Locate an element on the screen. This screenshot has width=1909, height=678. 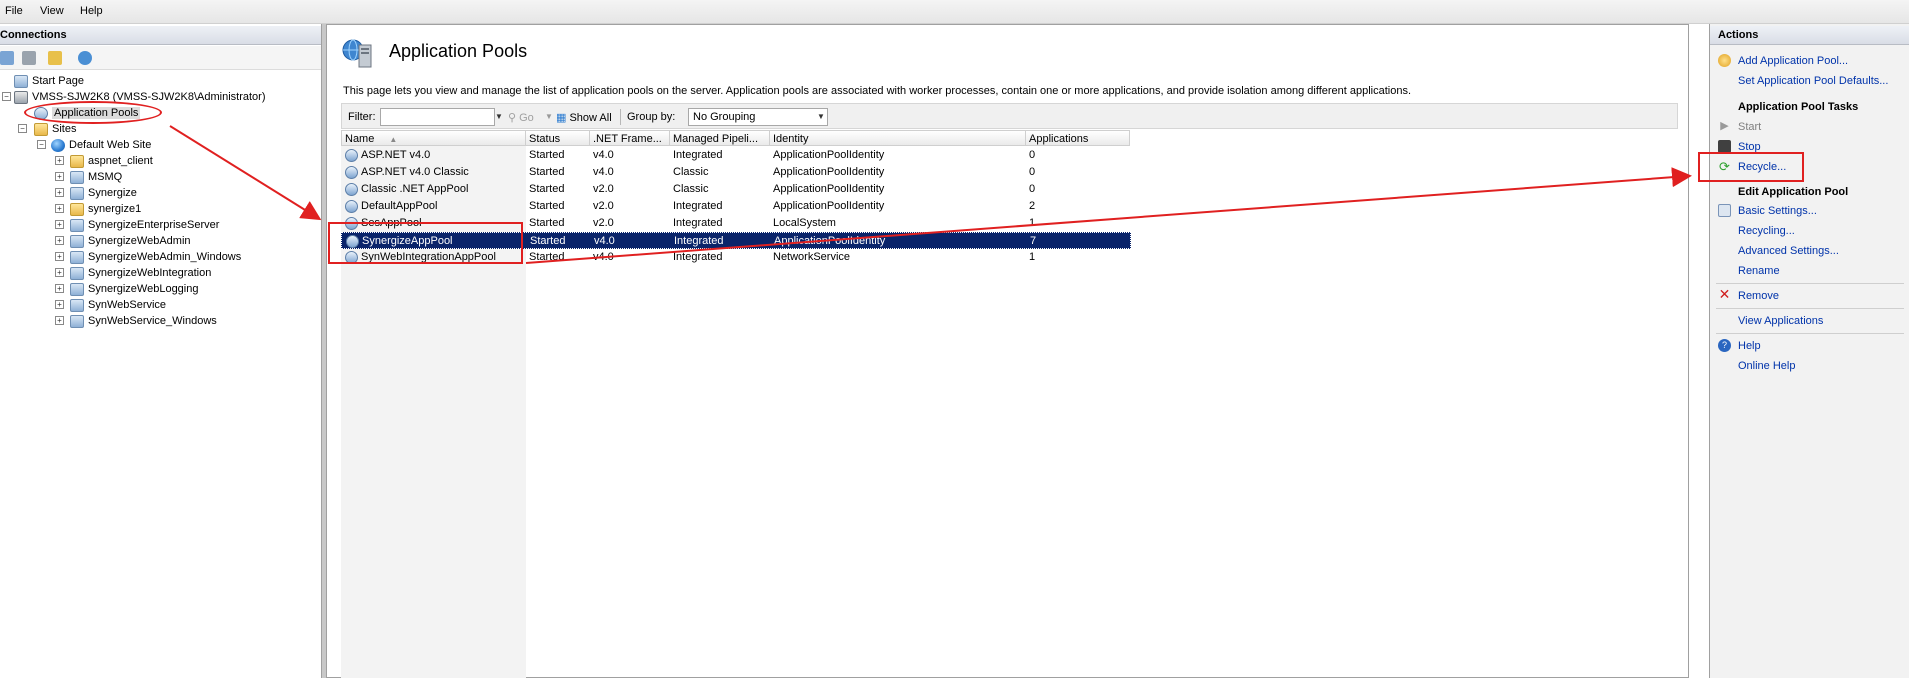
remove-icon: ✕ is located at coordinates (1724, 294).